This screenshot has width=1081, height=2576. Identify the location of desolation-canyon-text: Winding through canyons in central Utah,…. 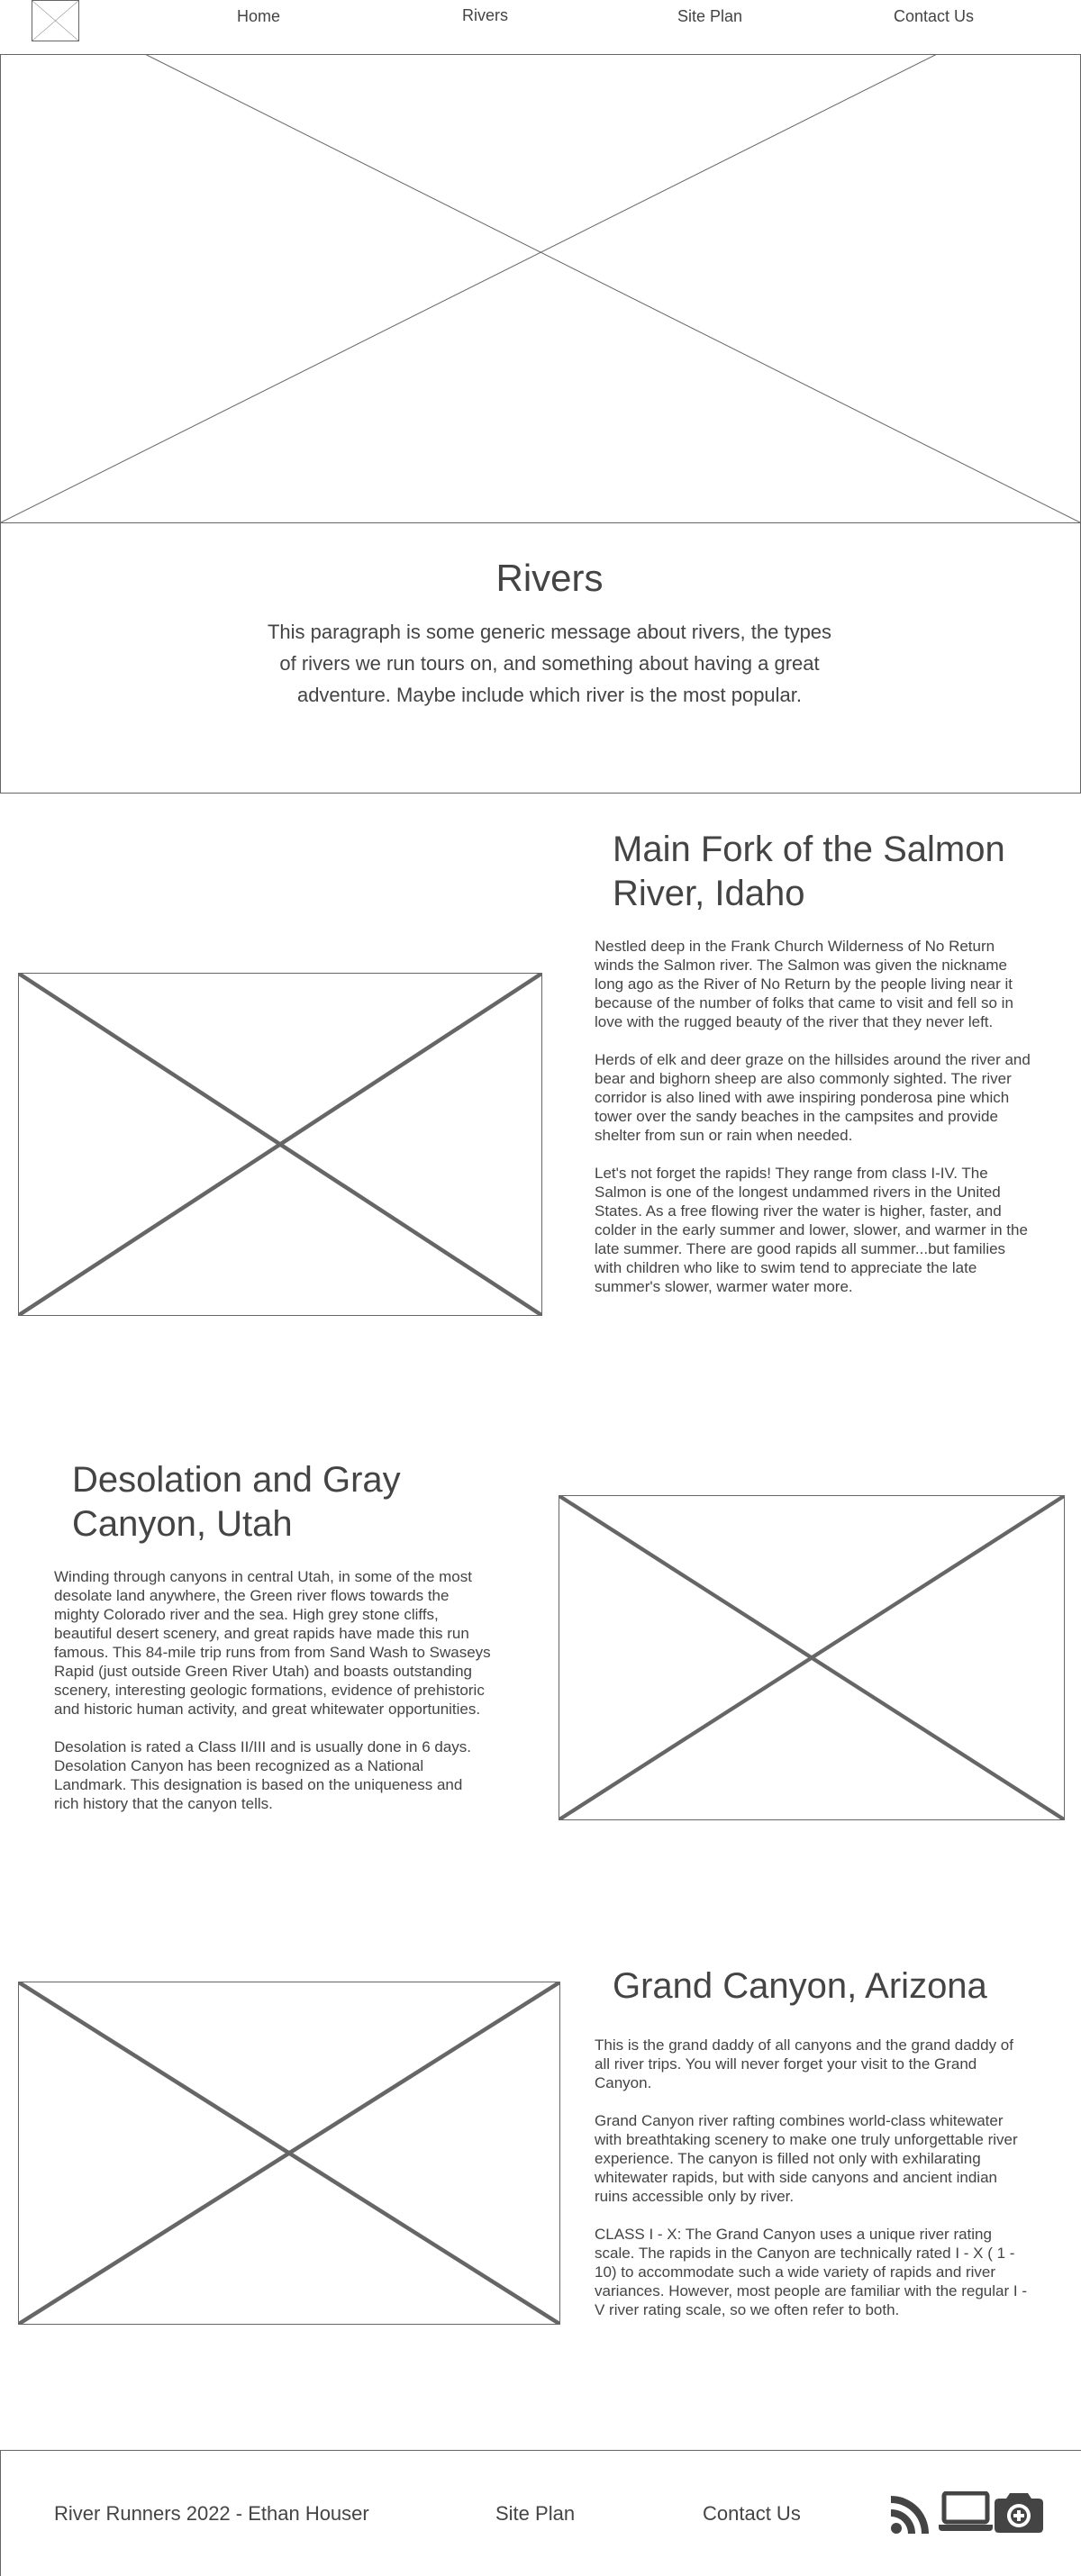
(272, 1699).